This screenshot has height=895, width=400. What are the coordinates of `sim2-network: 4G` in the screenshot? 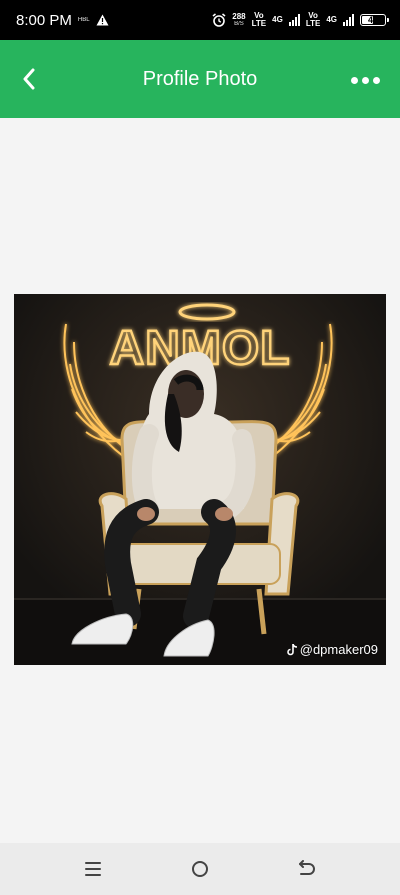 It's located at (331, 19).